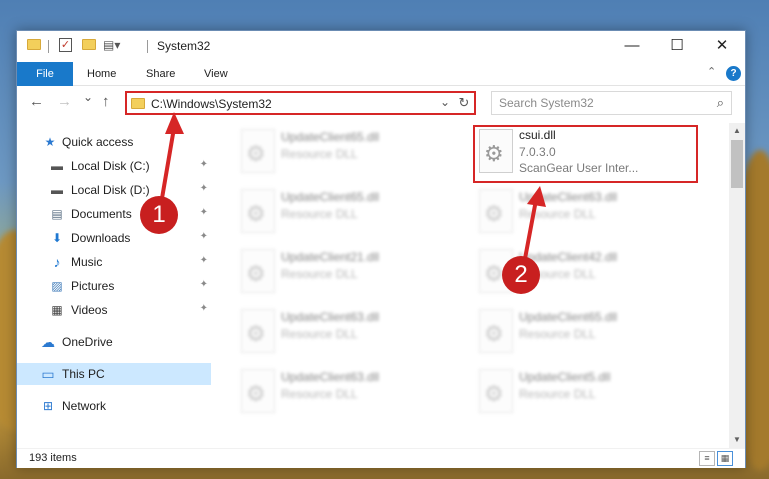  I want to click on download-icon: ⬇, so click(57, 238).